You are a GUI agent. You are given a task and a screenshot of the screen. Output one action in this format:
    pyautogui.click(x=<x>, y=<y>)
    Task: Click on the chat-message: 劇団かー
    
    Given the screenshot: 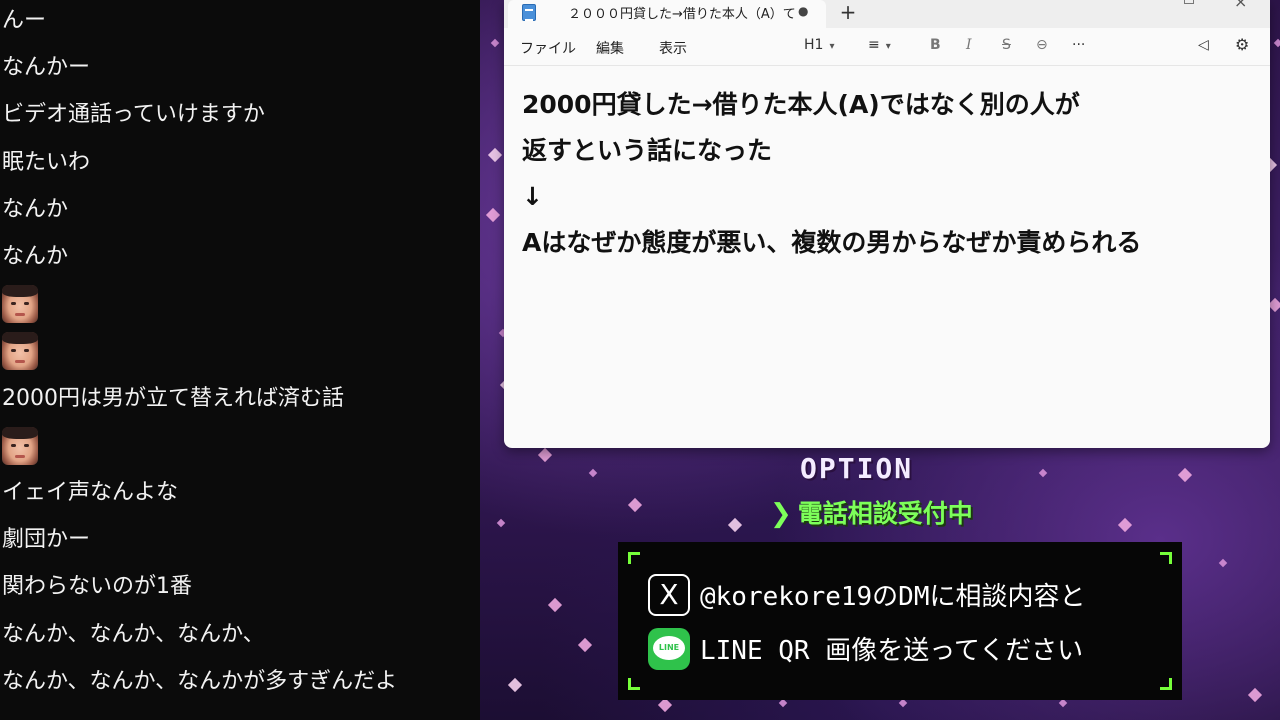 What is the action you would take?
    pyautogui.click(x=46, y=539)
    